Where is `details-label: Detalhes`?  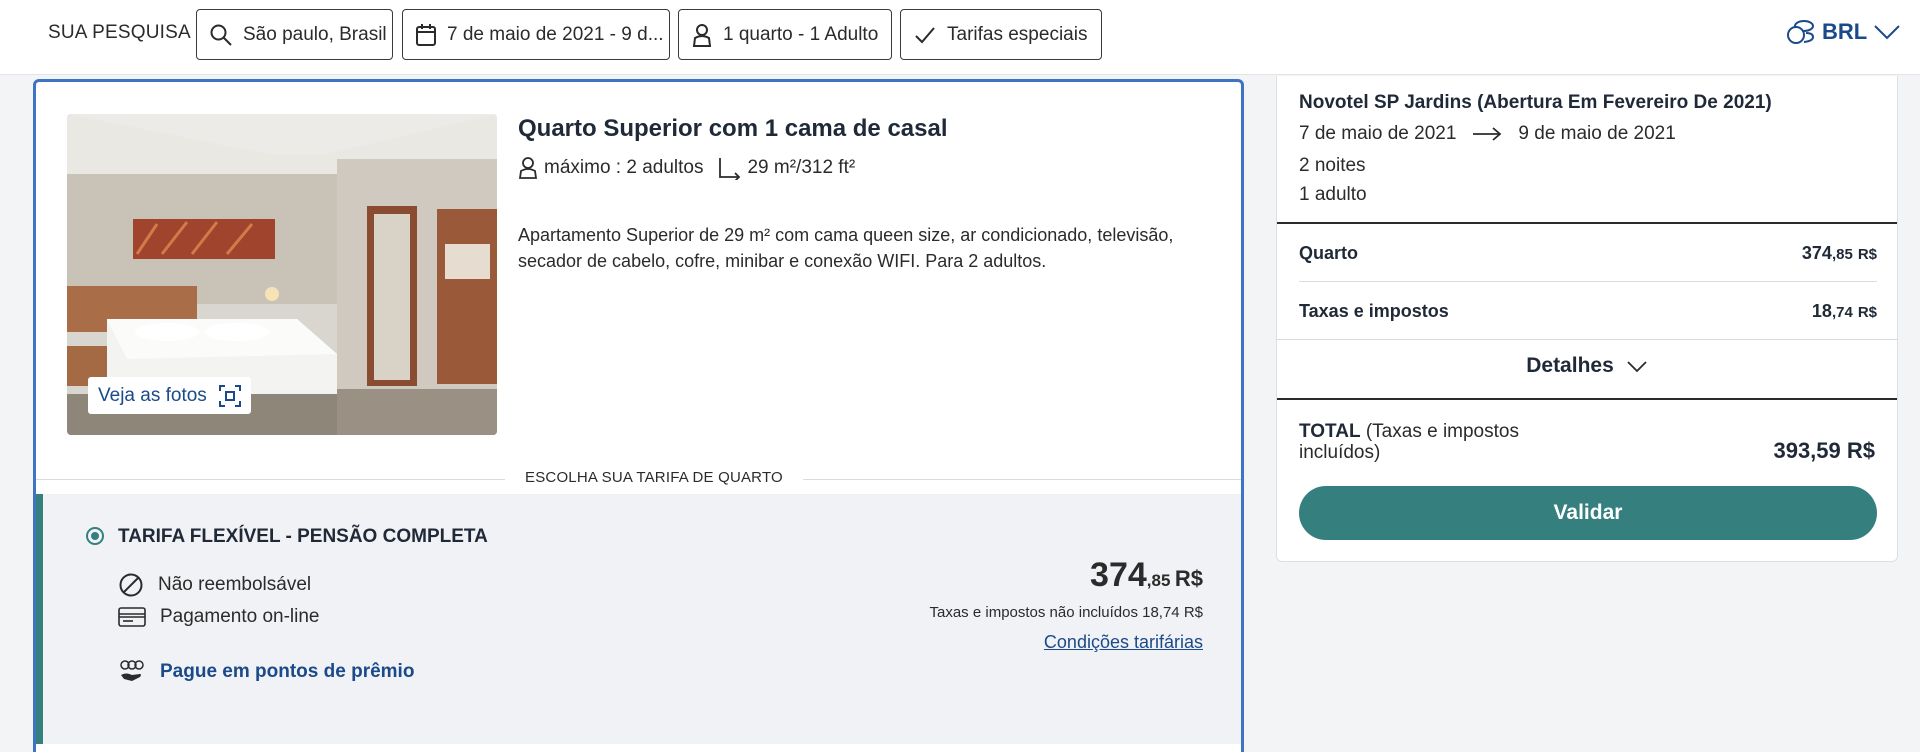
details-label: Detalhes is located at coordinates (1570, 365).